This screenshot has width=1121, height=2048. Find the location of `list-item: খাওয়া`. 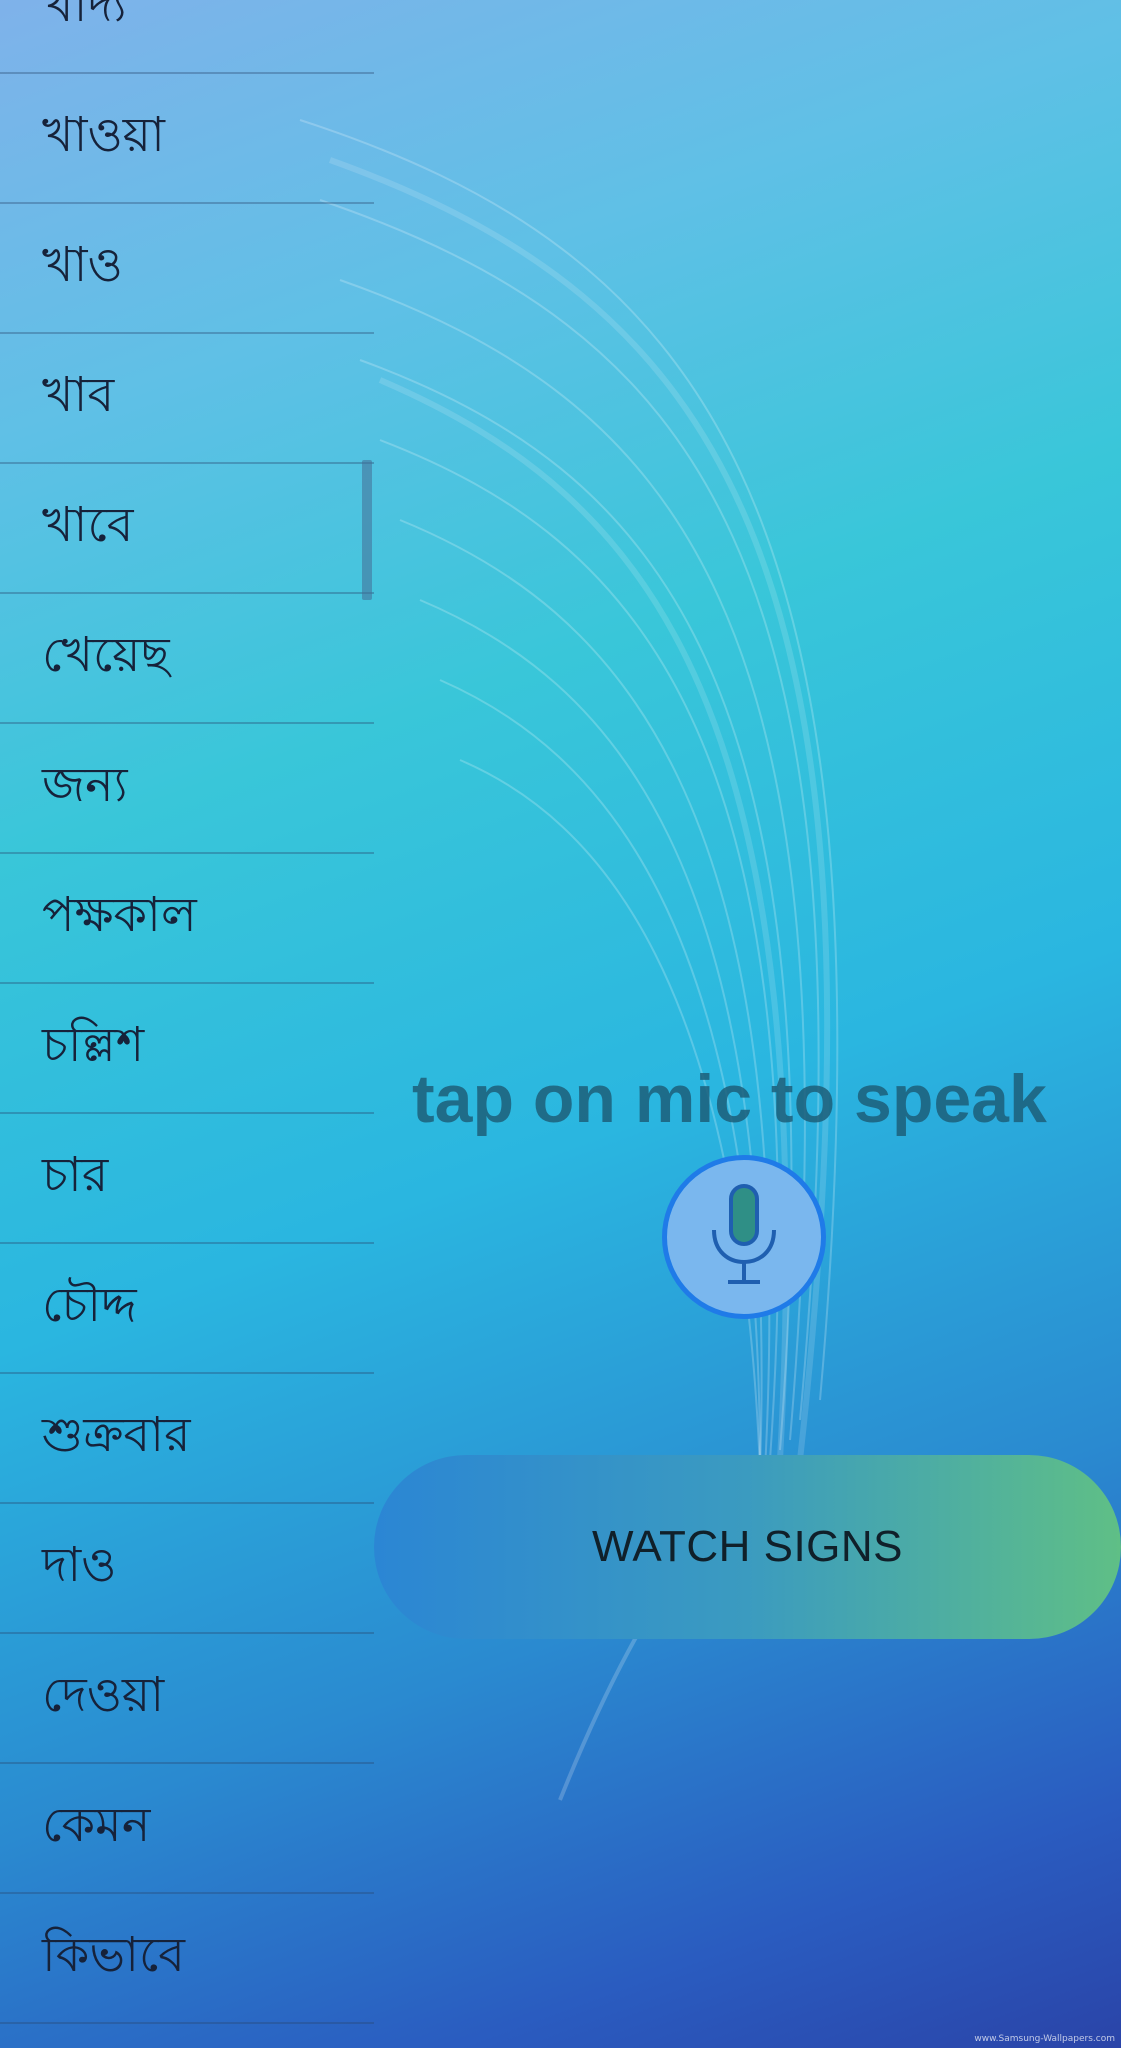

list-item: খাওয়া is located at coordinates (187, 139).